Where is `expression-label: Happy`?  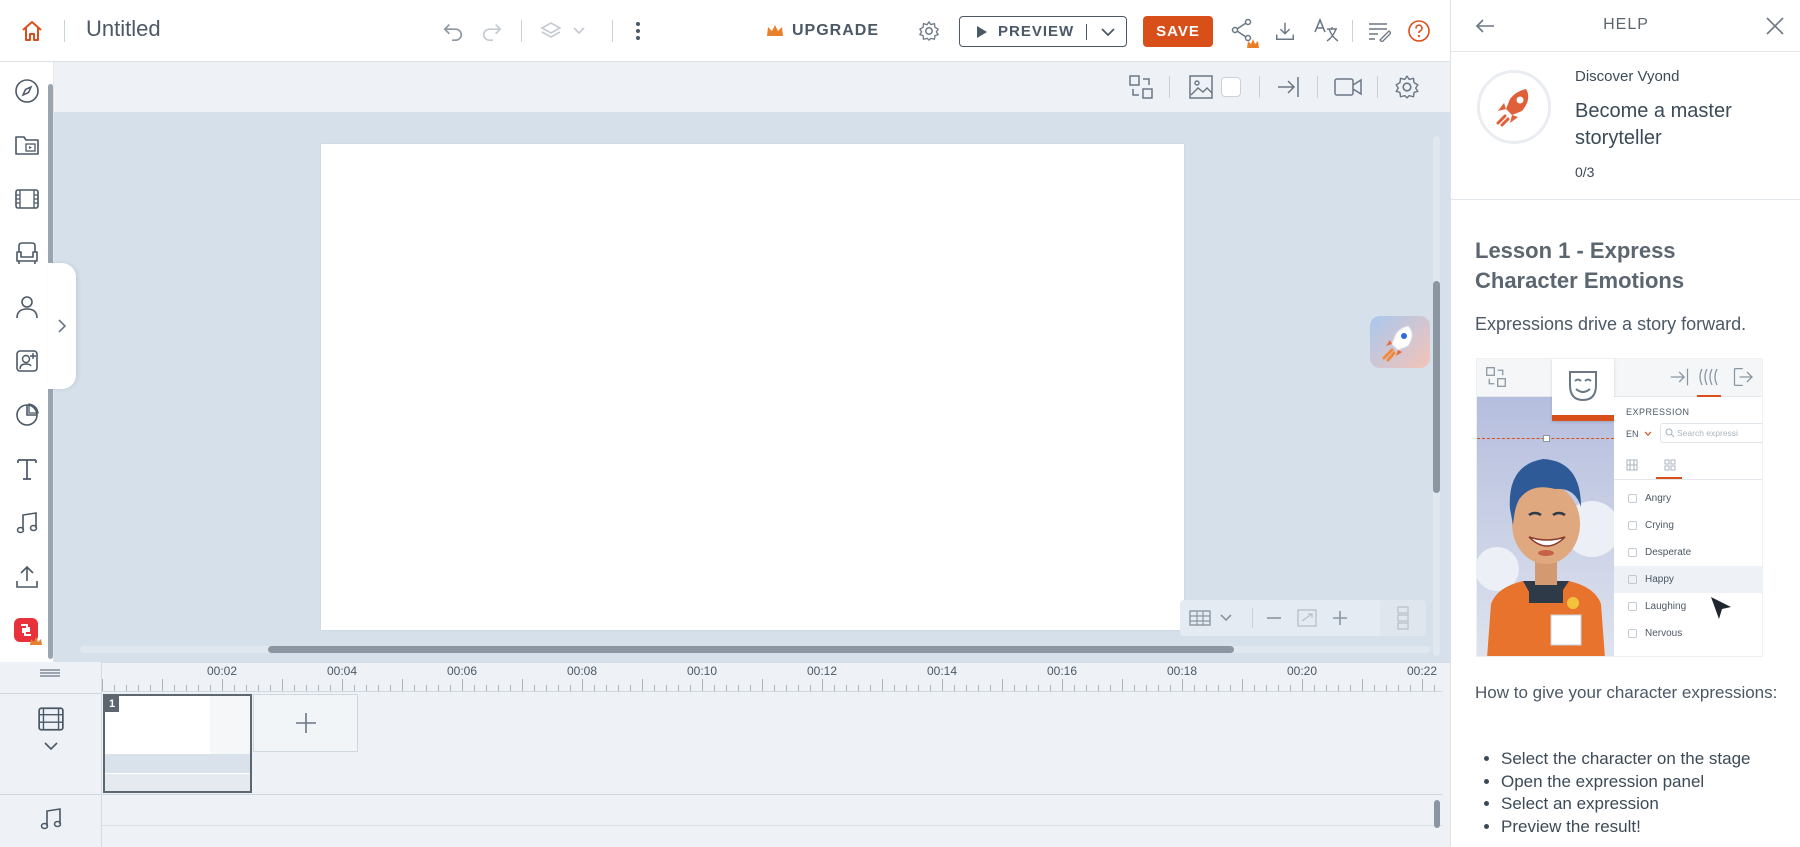
expression-label: Happy is located at coordinates (1659, 579).